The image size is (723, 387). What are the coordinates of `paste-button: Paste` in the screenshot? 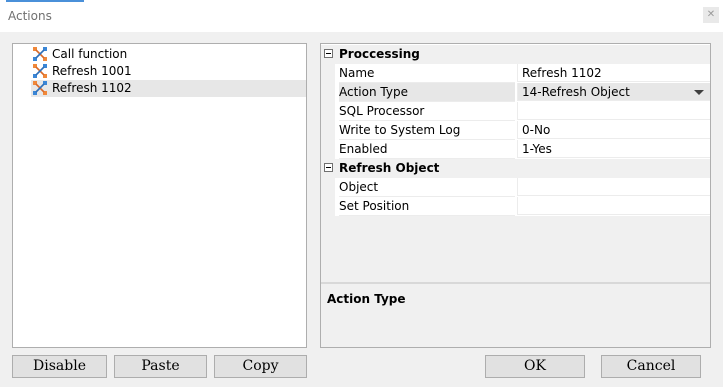 It's located at (160, 366).